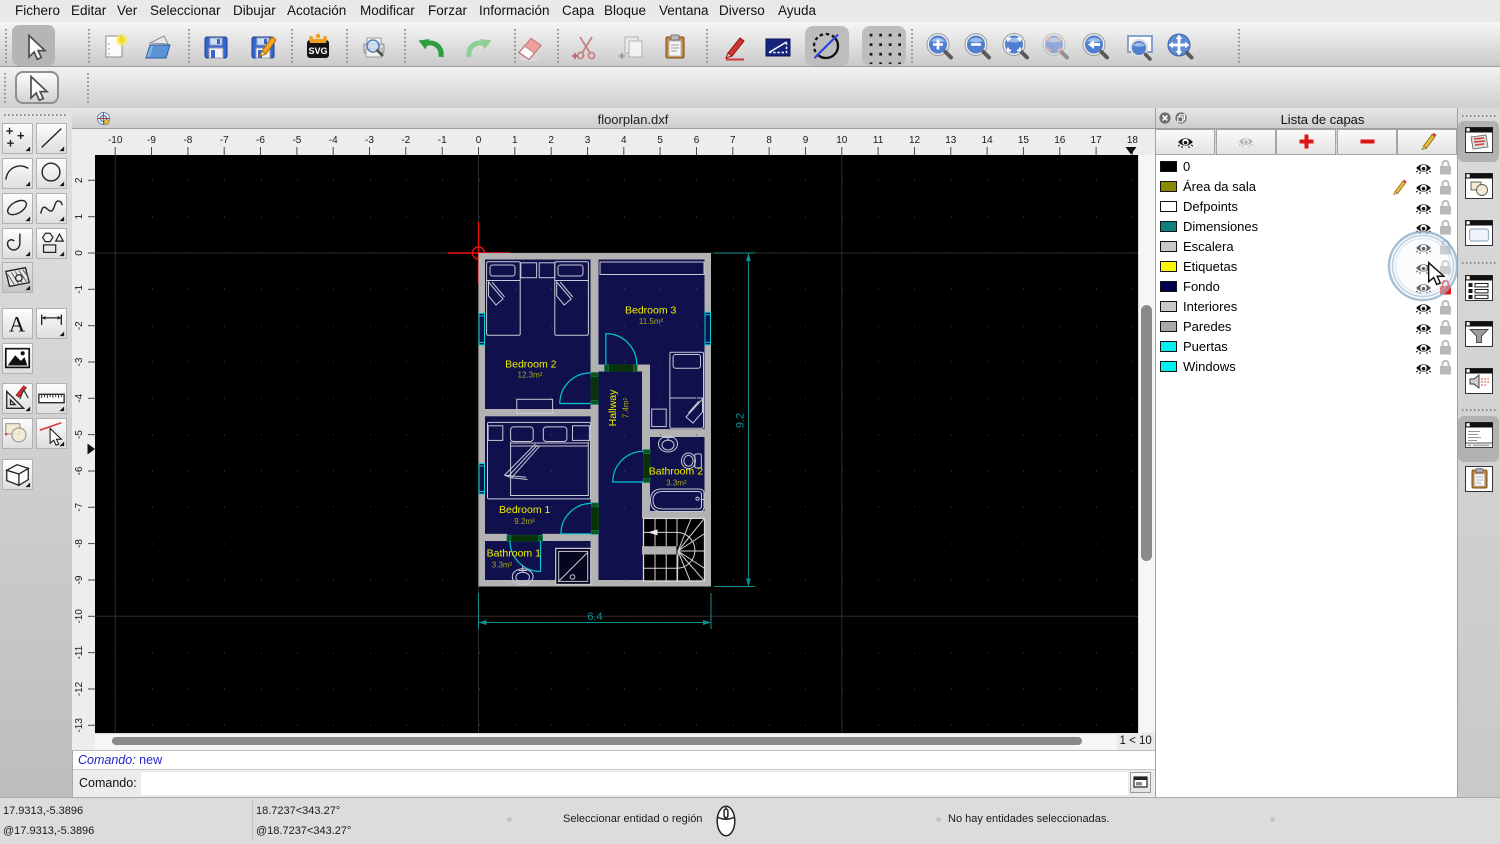  I want to click on svg-text: Hallway, so click(613, 408).